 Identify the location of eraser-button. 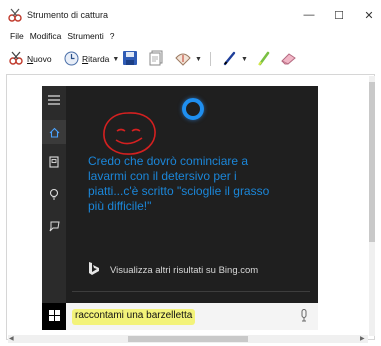
(289, 59).